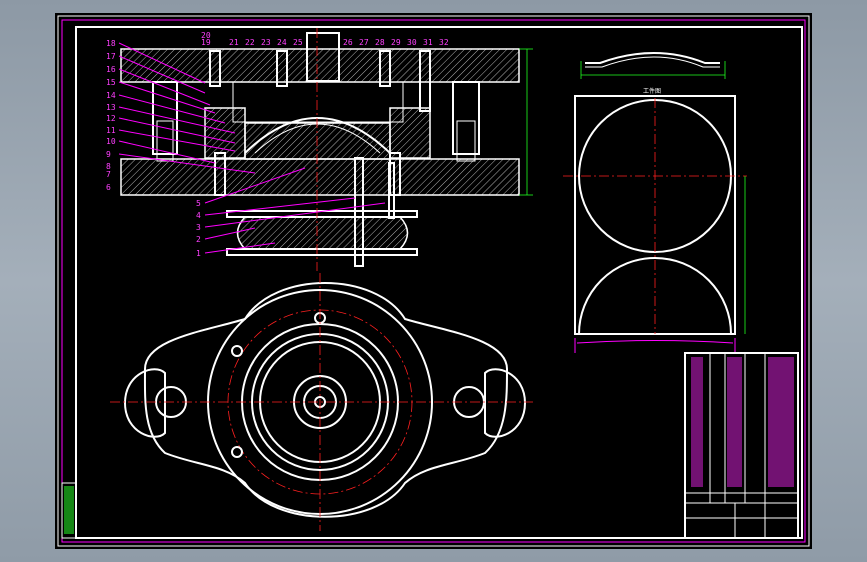 The image size is (867, 562). I want to click on part-label: 2, so click(198, 239).